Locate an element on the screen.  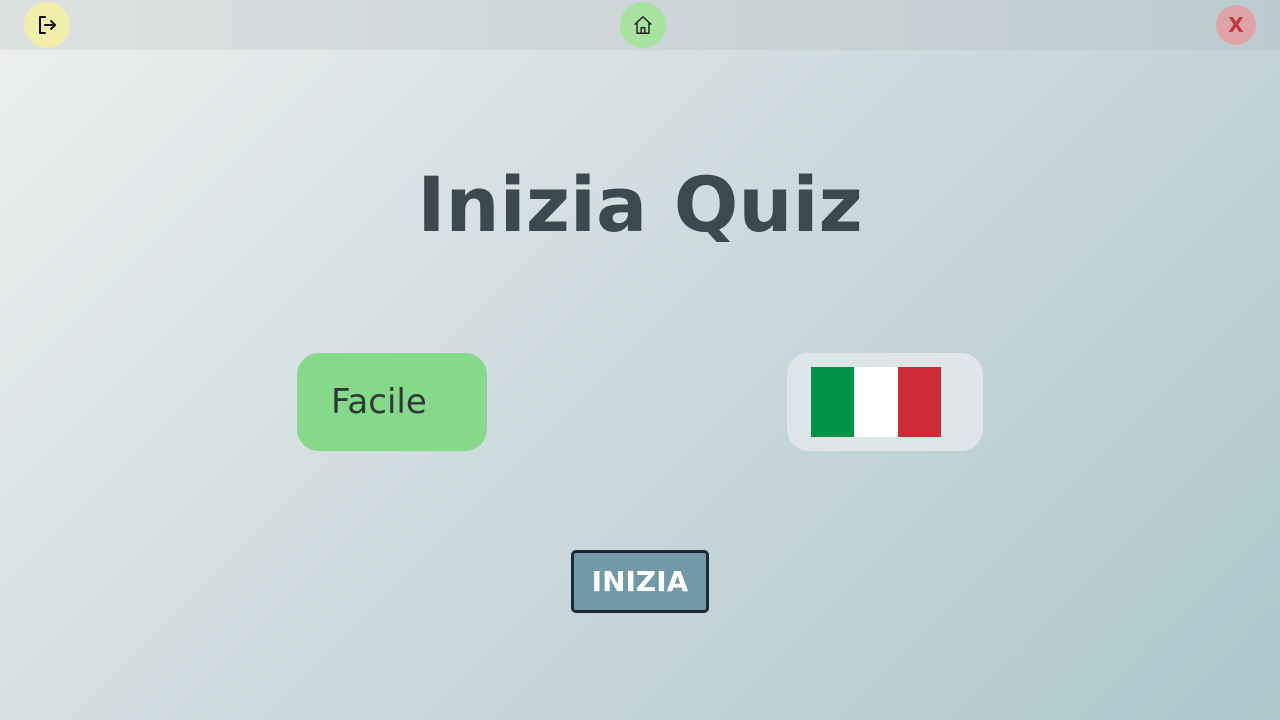
logout-icon is located at coordinates (47, 25).